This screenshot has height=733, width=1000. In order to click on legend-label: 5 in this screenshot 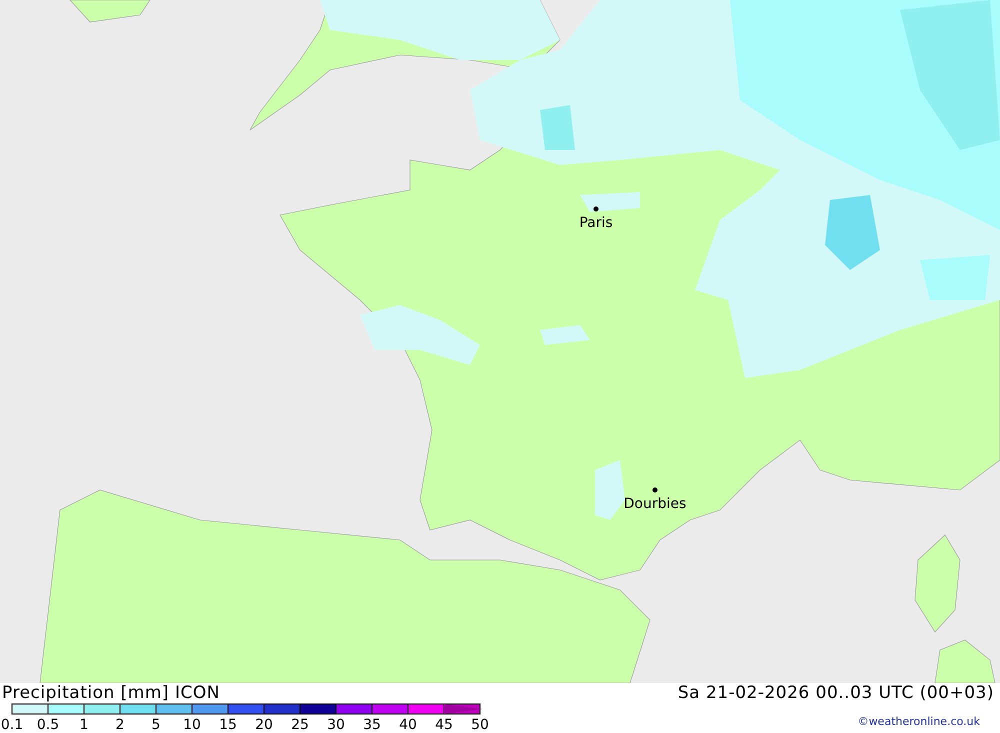, I will do `click(156, 725)`.